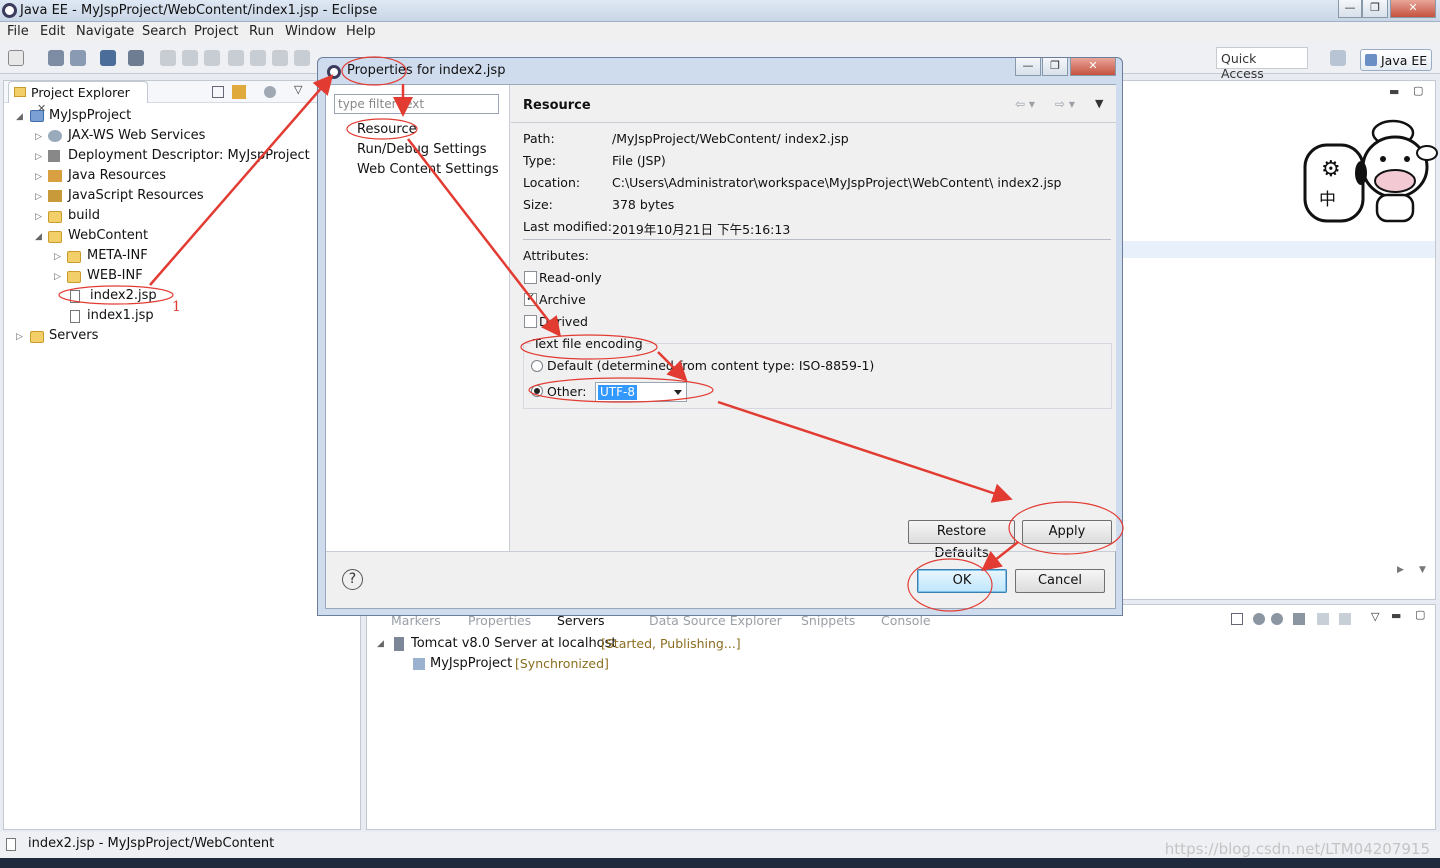 The width and height of the screenshot is (1440, 868). Describe the element at coordinates (190, 58) in the screenshot. I see `suspend-icon` at that location.